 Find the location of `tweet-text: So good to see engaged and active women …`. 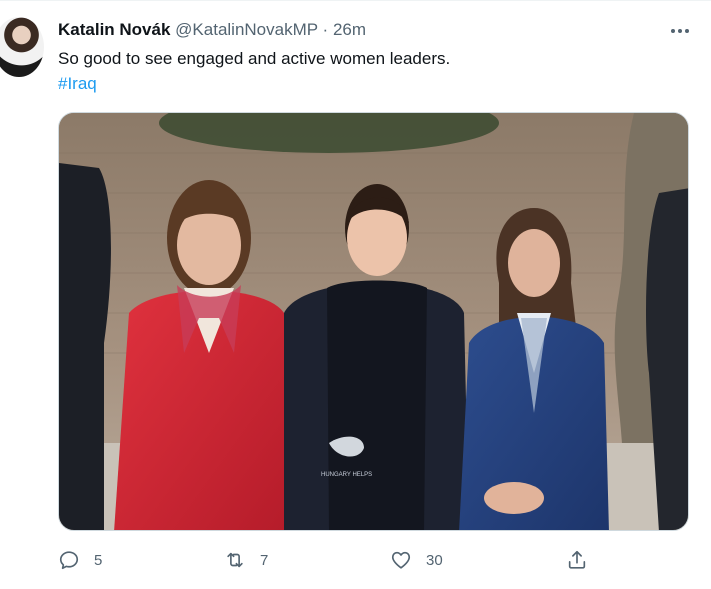

tweet-text: So good to see engaged and active women … is located at coordinates (254, 58).